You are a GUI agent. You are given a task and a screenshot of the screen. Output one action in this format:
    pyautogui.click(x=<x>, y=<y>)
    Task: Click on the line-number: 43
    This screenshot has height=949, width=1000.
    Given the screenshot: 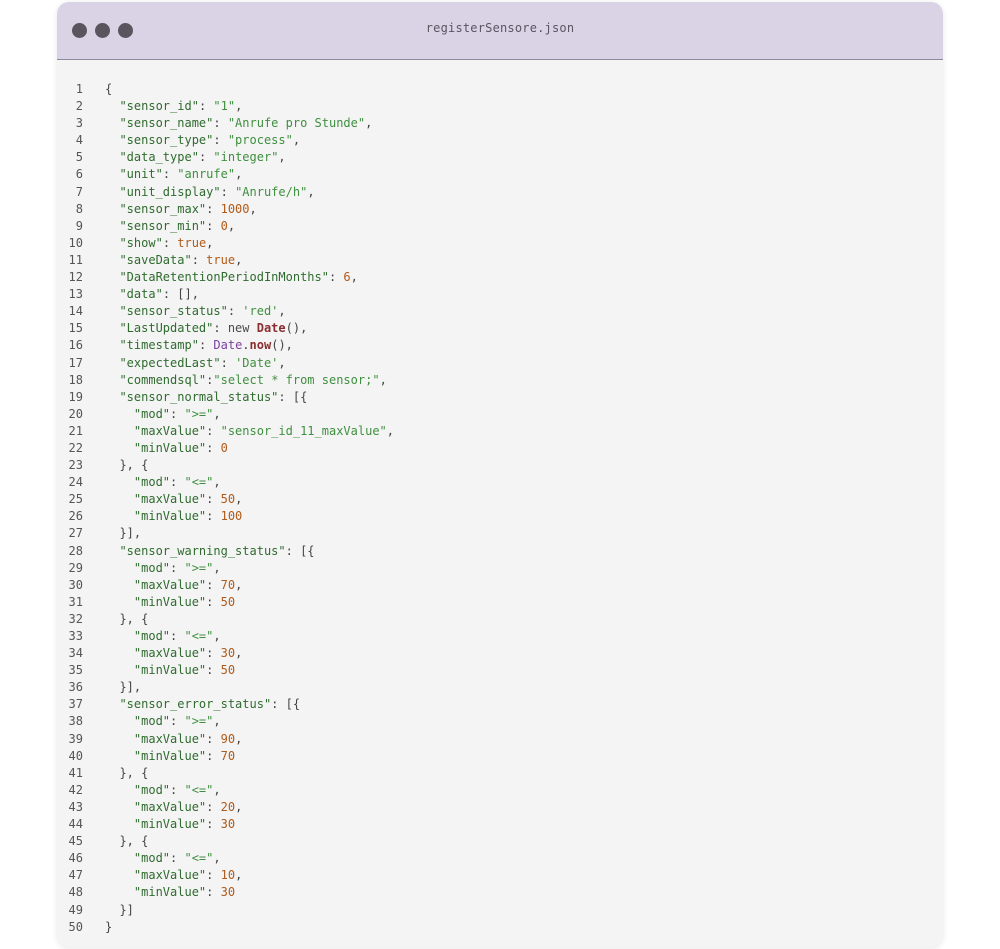 What is the action you would take?
    pyautogui.click(x=75, y=806)
    